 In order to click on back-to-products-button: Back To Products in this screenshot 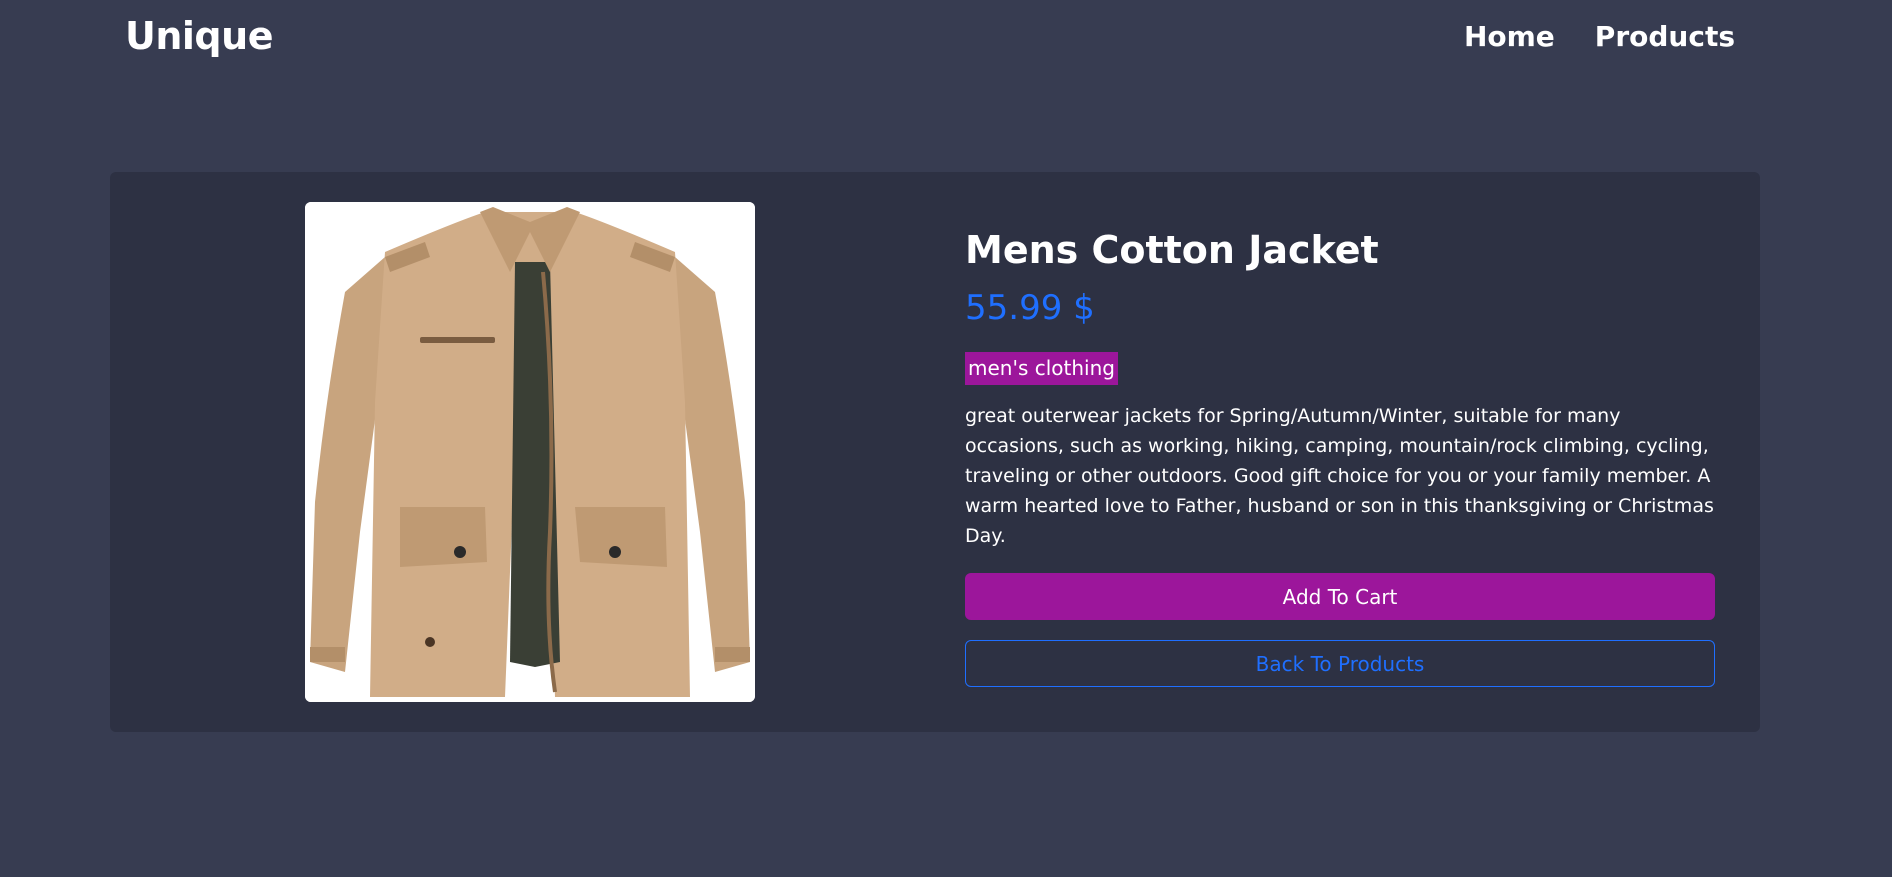, I will do `click(1340, 664)`.